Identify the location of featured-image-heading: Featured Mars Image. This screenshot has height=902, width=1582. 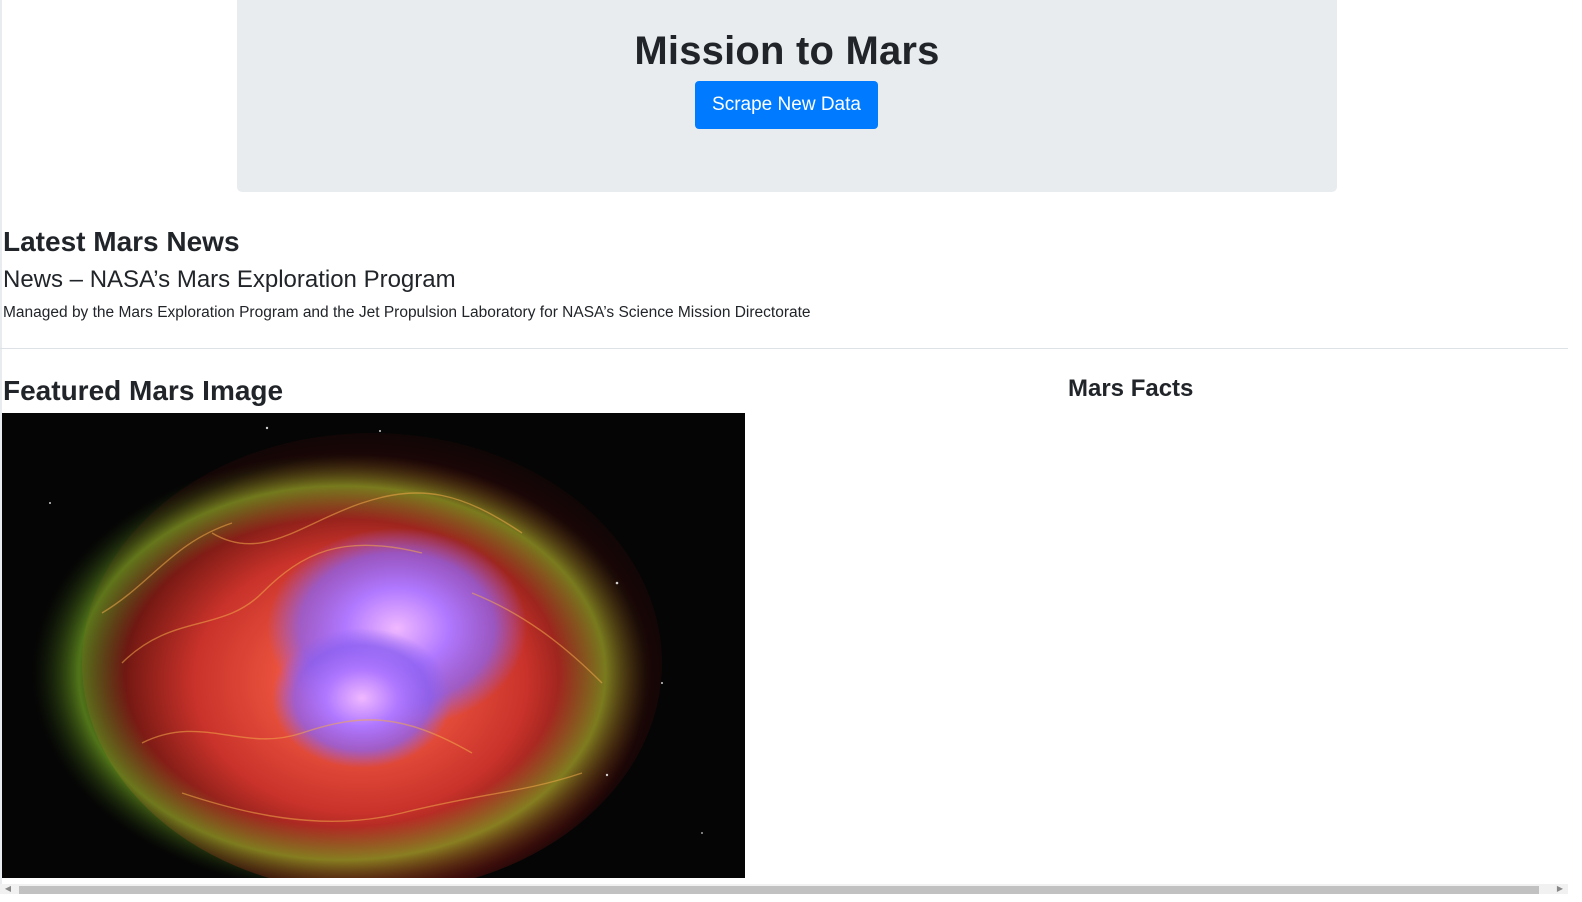
(143, 390).